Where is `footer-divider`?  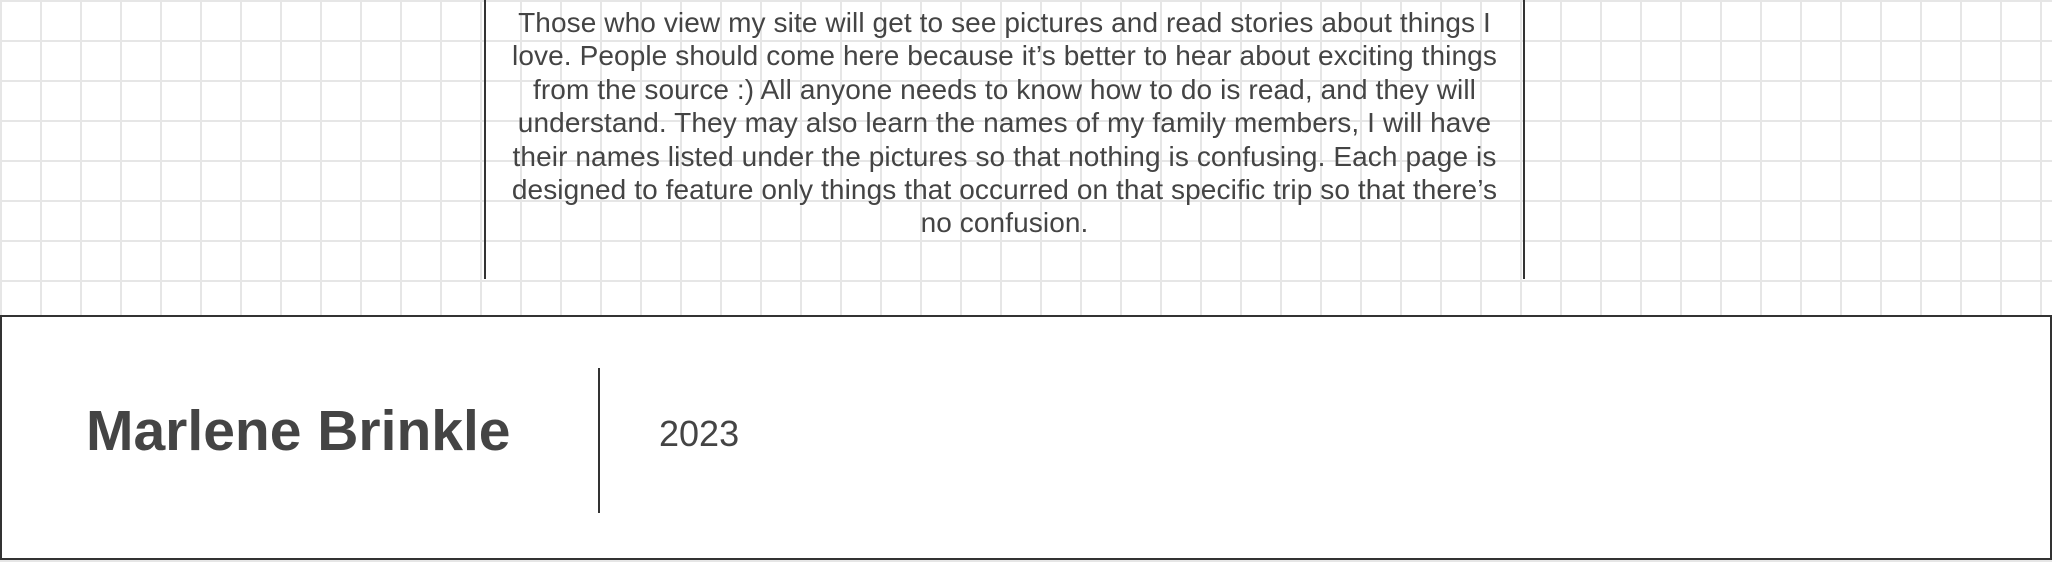 footer-divider is located at coordinates (599, 440).